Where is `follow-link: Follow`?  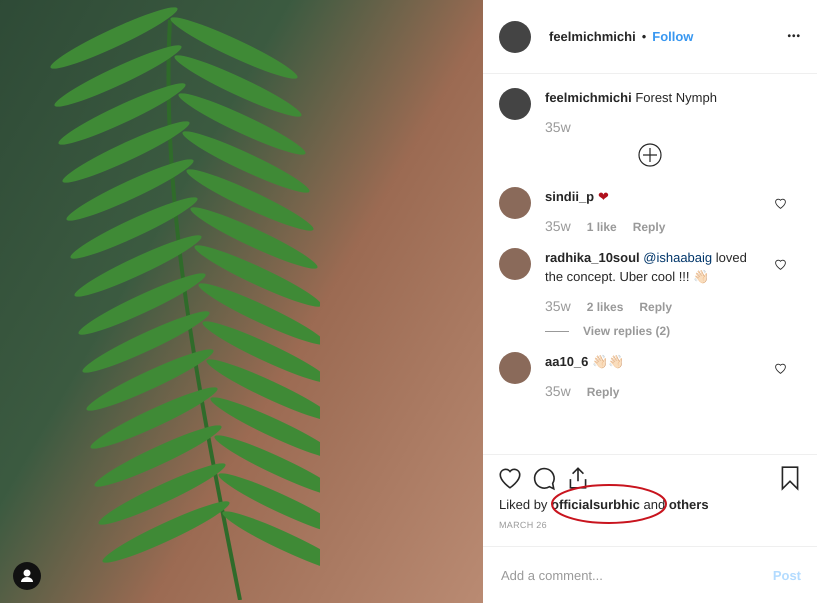 follow-link: Follow is located at coordinates (673, 36).